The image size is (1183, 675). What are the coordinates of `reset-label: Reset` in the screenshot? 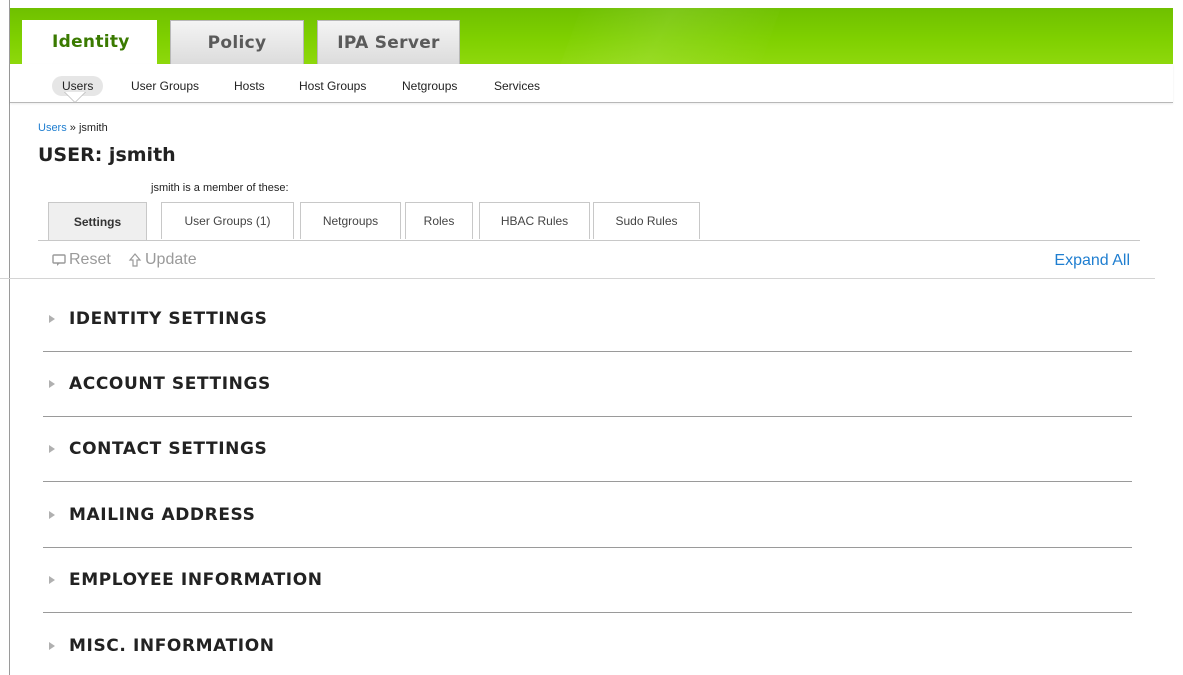 It's located at (90, 259).